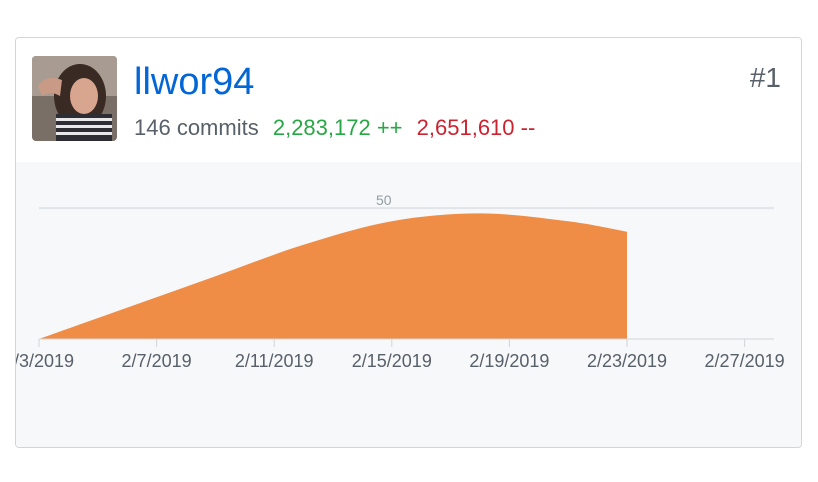  Describe the element at coordinates (392, 361) in the screenshot. I see `x-tick-label: 2/15/2019` at that location.